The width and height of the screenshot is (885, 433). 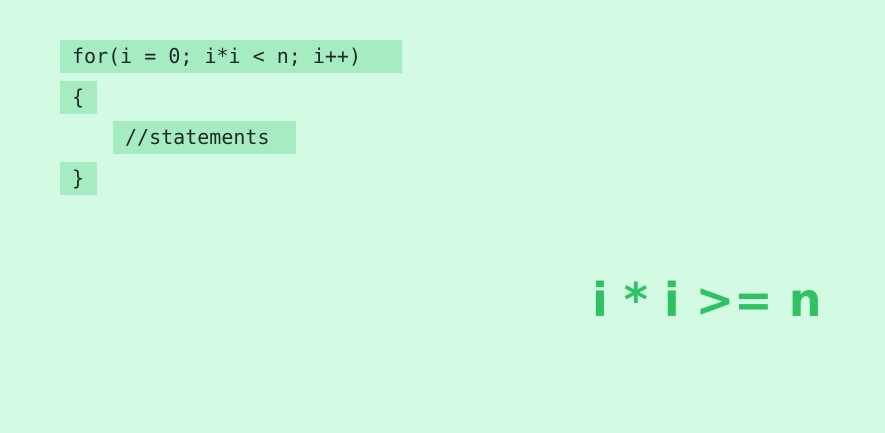 I want to click on code-line-for-loop: for(i = 0; i*i < n; i++), so click(x=231, y=56).